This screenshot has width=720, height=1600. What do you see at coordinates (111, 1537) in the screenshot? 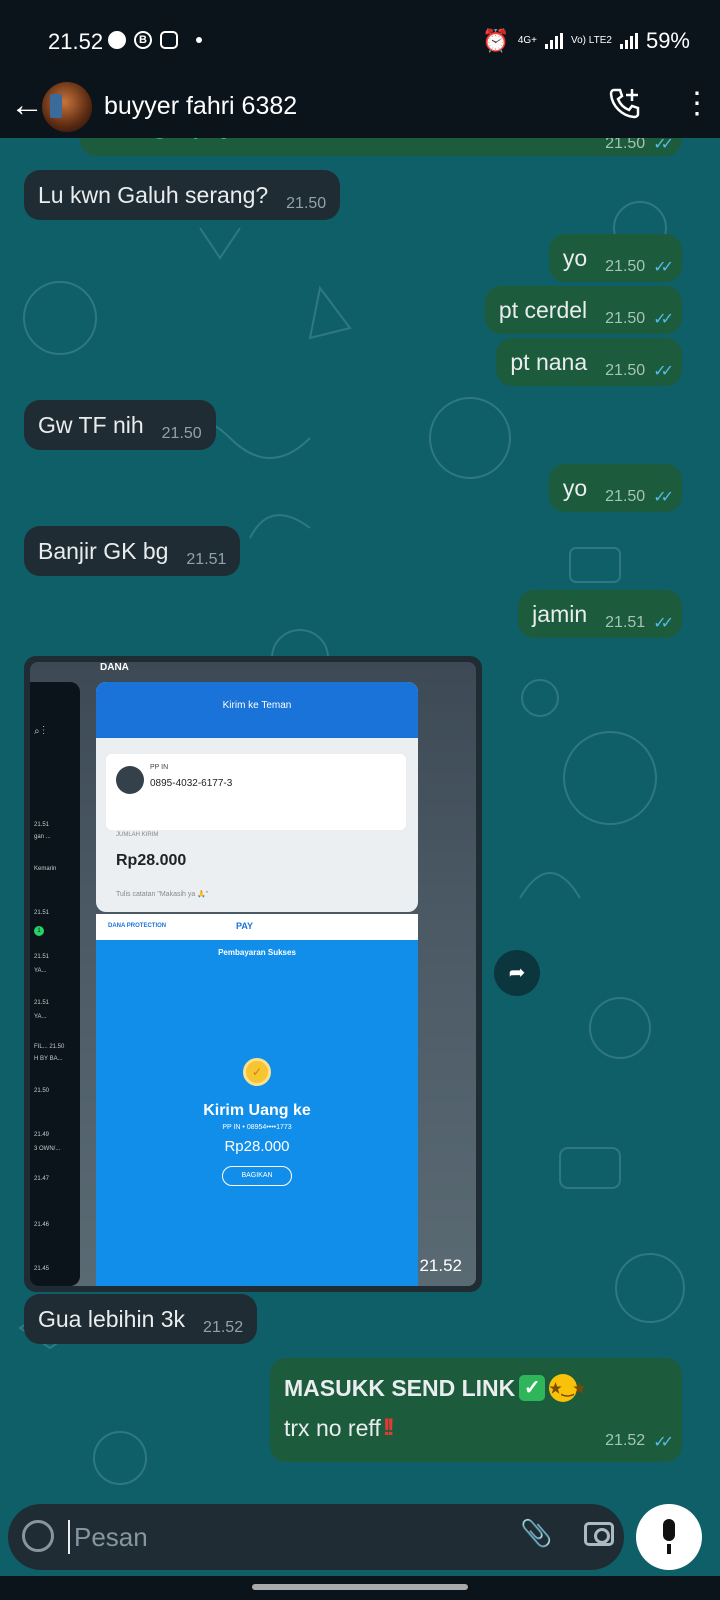
I see `input-placeholder: Pesan` at bounding box center [111, 1537].